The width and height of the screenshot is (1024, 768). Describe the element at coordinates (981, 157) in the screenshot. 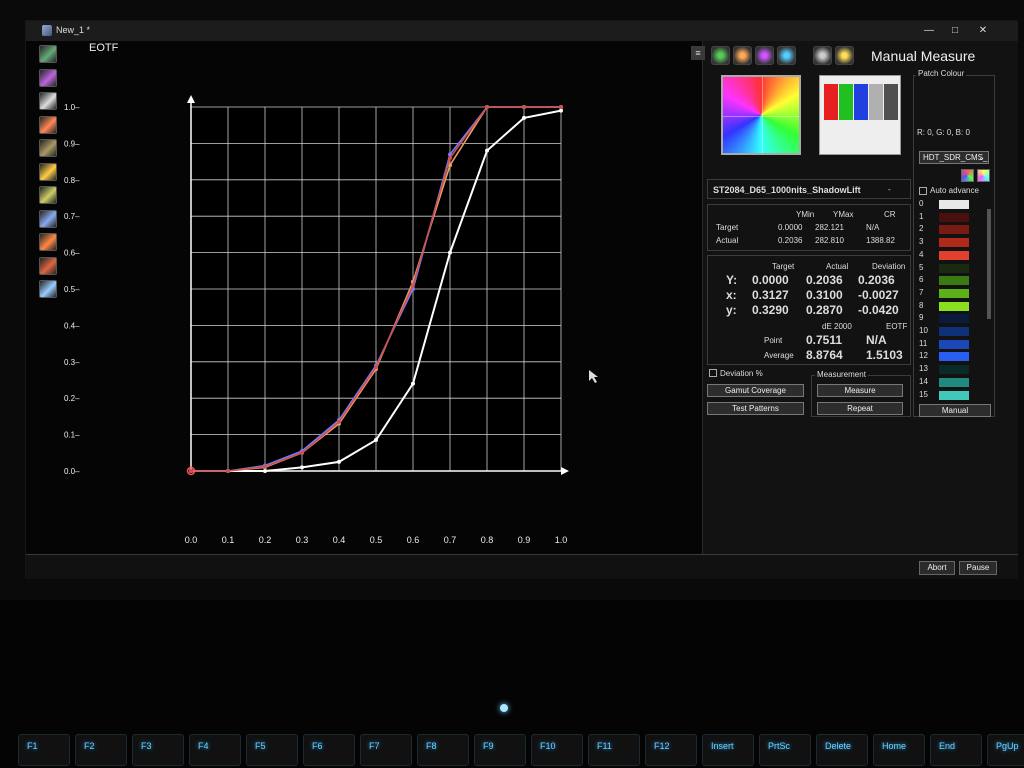

I see `chevron-down-icon: ⌄` at that location.